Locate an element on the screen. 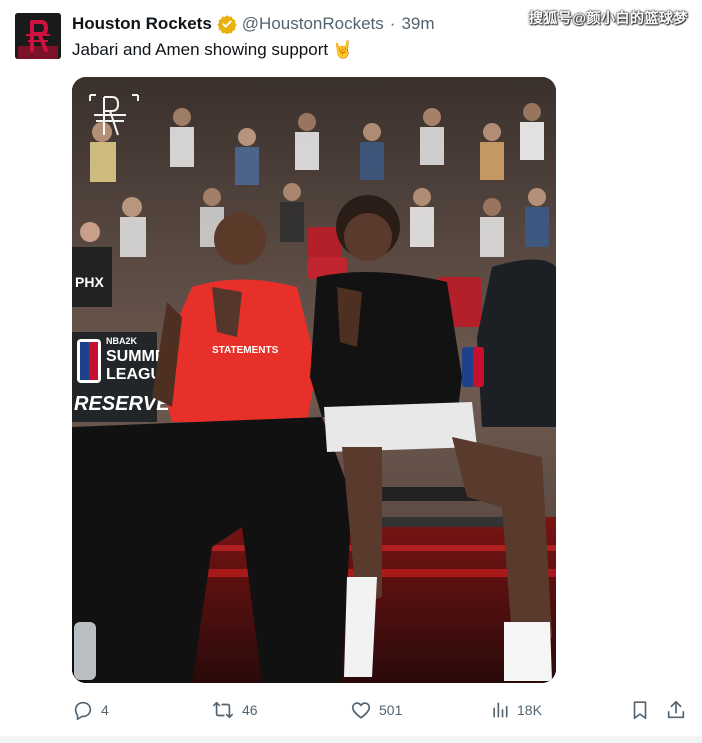  avatar is located at coordinates (38, 36).